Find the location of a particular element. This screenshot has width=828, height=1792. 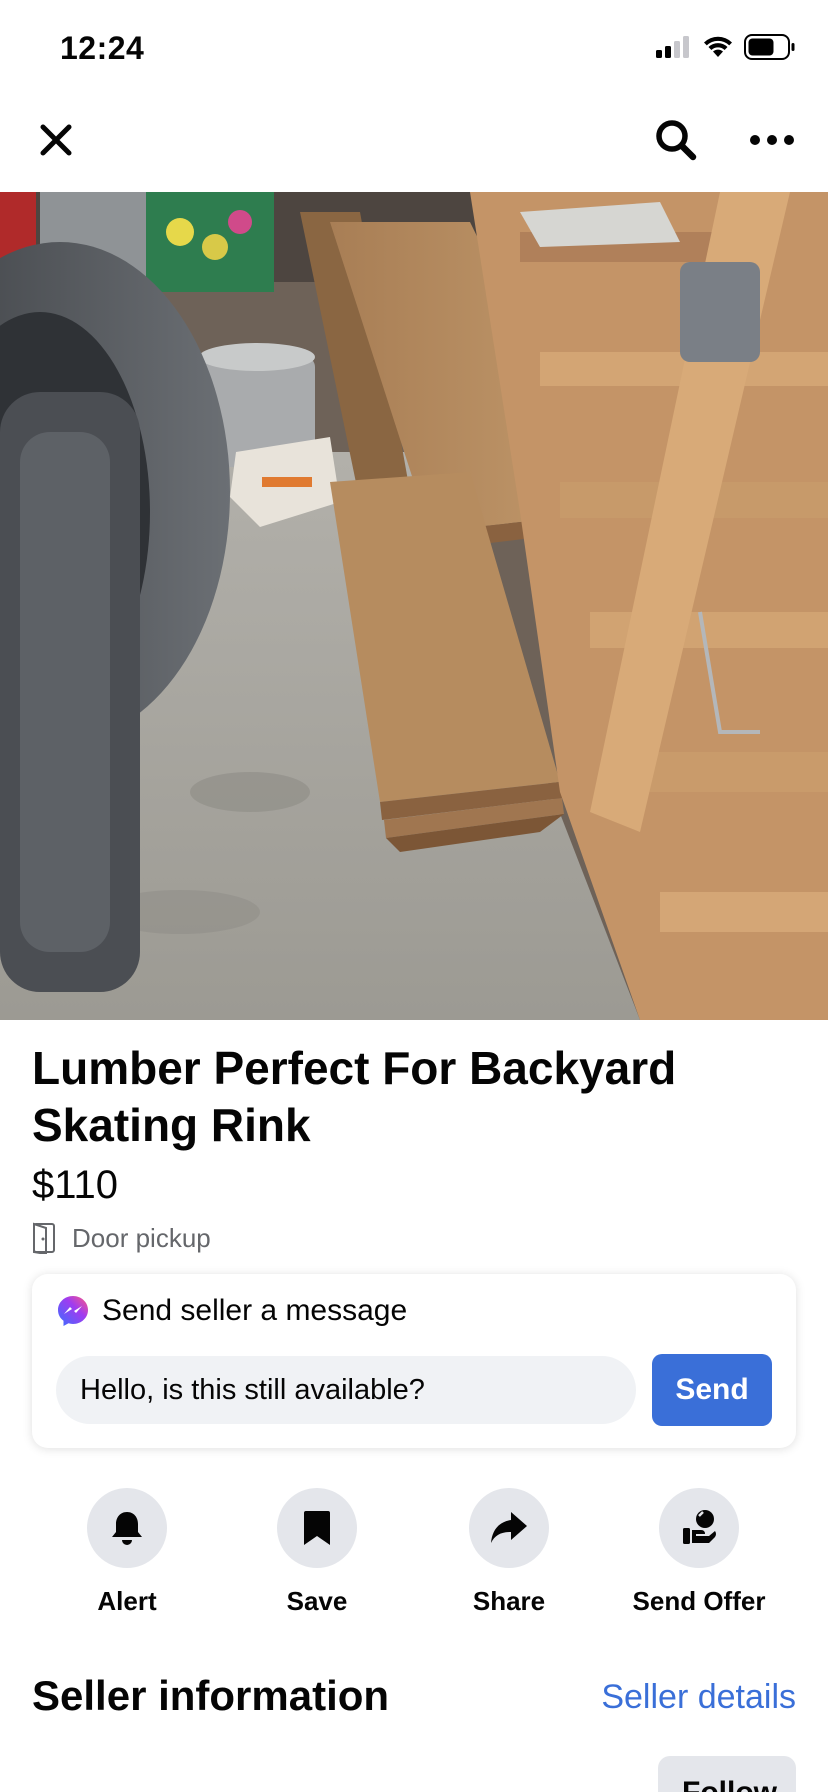

send-offer-button-circle is located at coordinates (699, 1528).